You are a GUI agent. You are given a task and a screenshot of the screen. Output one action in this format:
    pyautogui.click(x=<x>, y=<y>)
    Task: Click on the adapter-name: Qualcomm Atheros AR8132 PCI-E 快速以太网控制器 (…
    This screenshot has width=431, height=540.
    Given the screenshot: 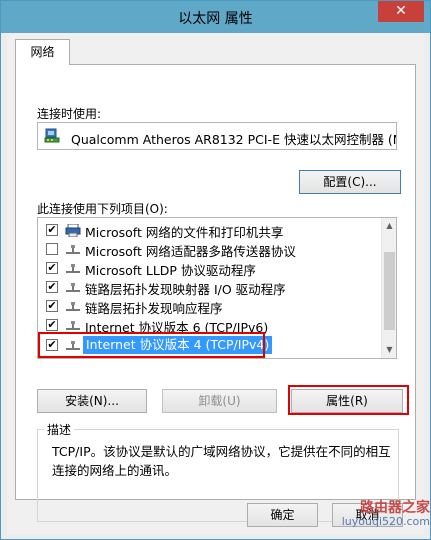 What is the action you would take?
    pyautogui.click(x=234, y=139)
    